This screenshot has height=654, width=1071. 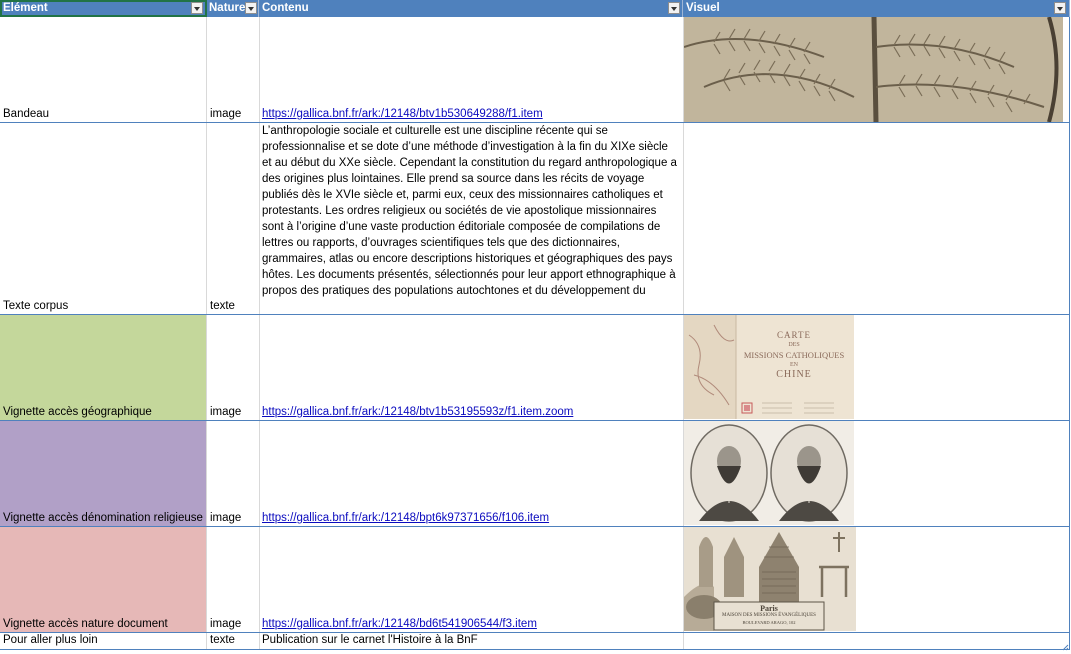 What do you see at coordinates (794, 345) in the screenshot?
I see `map-title-line: DES` at bounding box center [794, 345].